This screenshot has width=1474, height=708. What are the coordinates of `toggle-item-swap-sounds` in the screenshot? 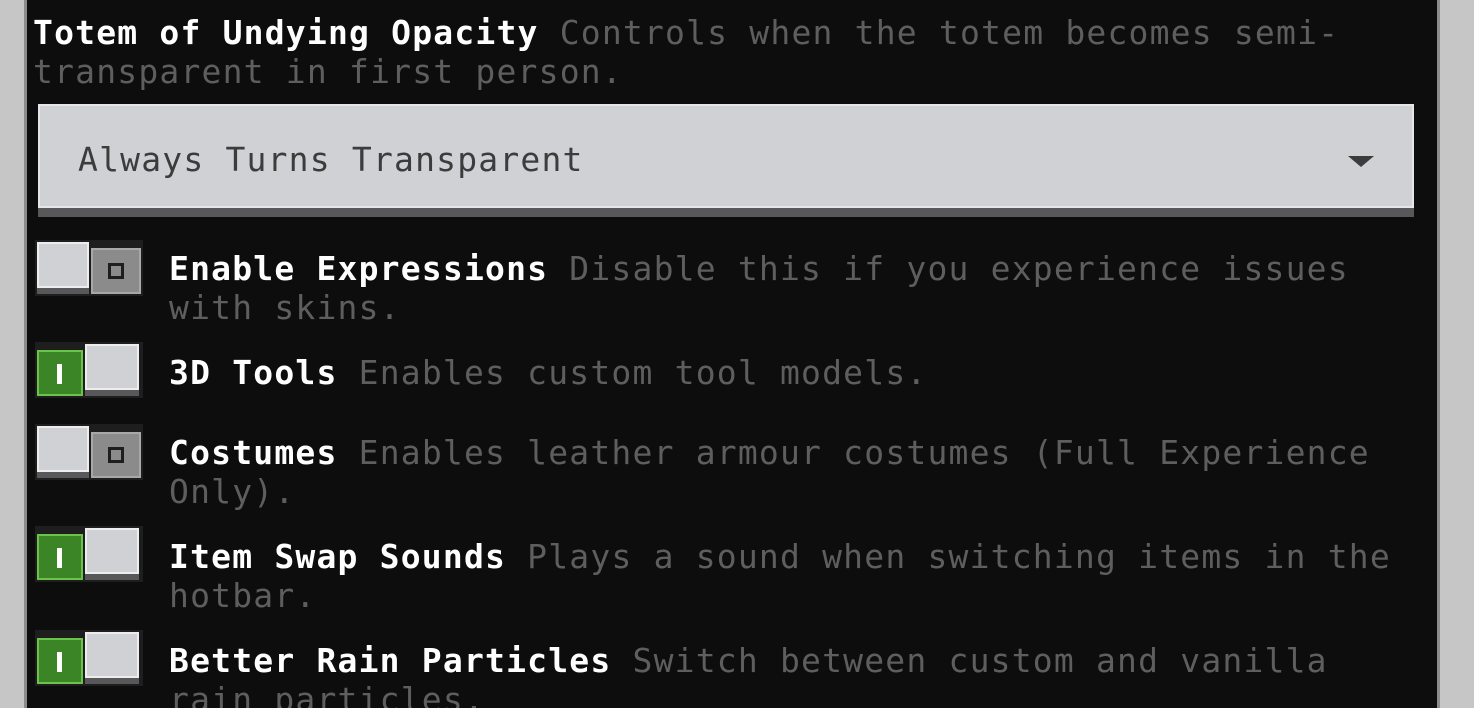 It's located at (89, 554).